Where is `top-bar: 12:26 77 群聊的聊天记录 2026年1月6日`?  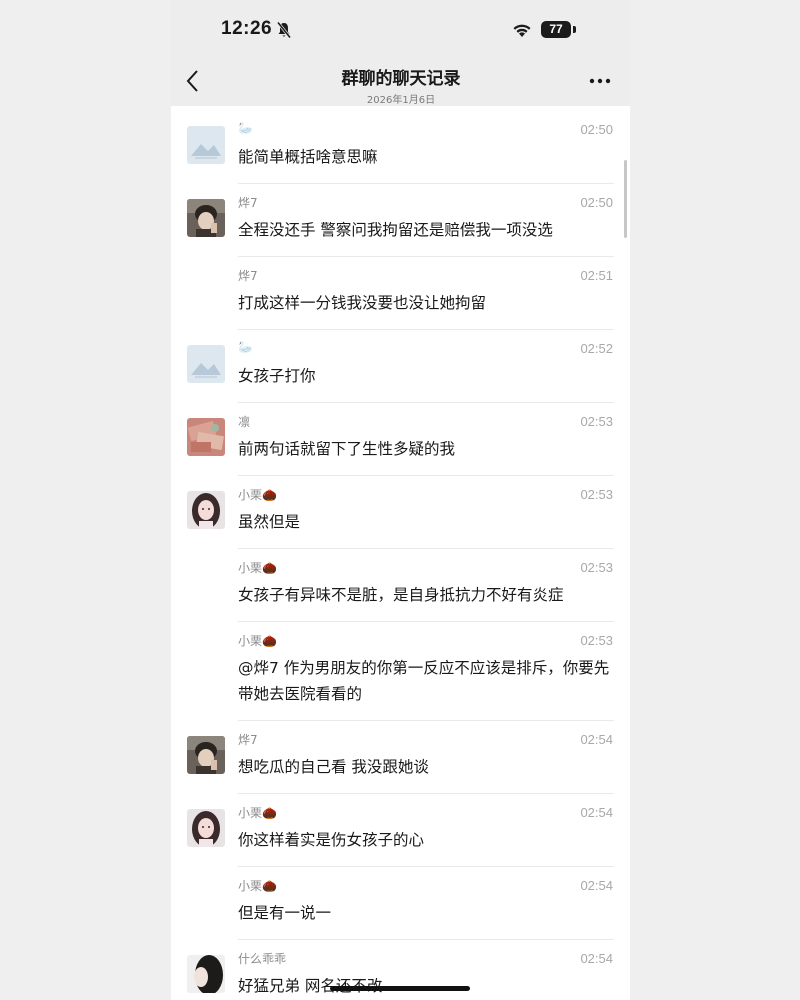
top-bar: 12:26 77 群聊的聊天记录 2026年1月6日 is located at coordinates (400, 53).